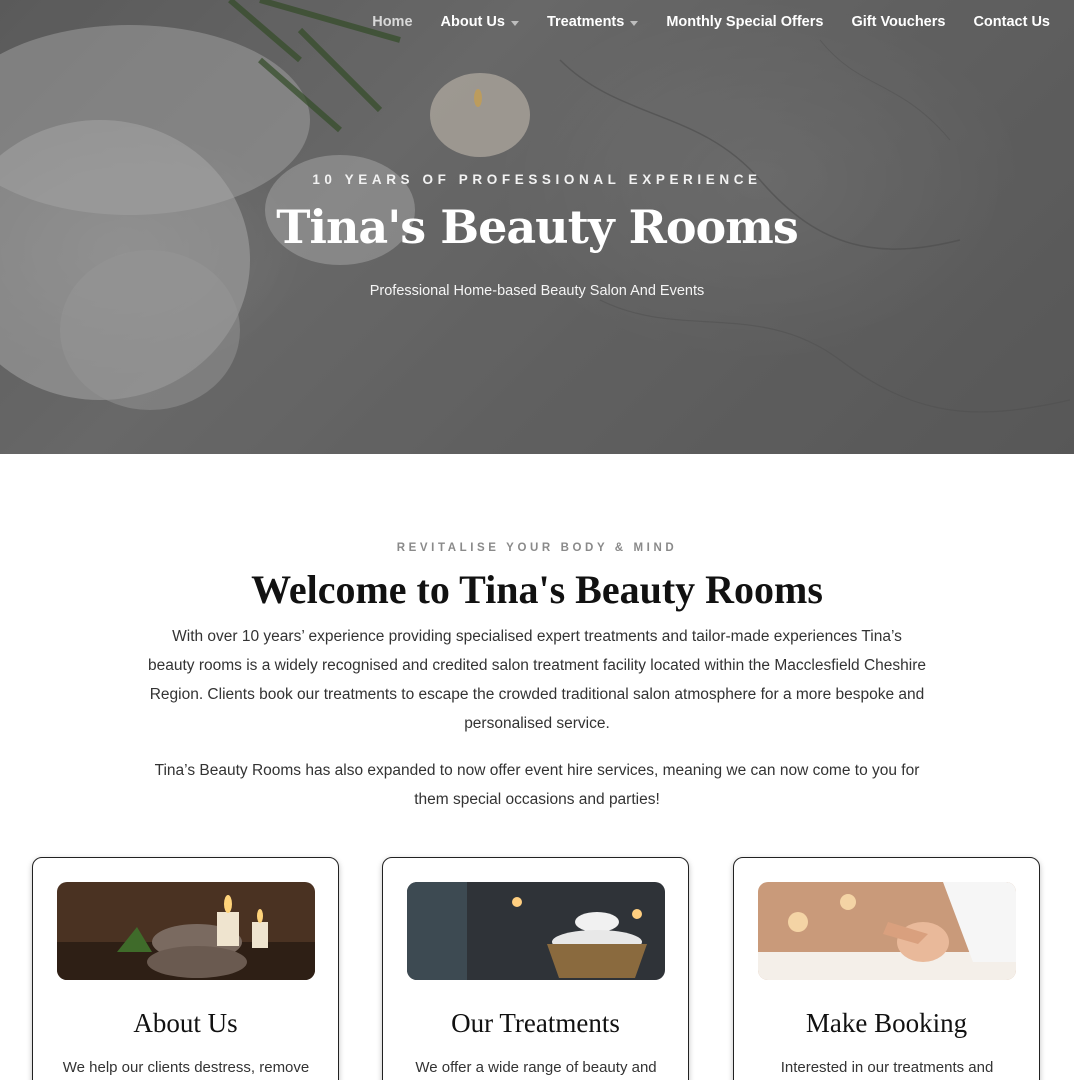 The image size is (1074, 1080). Describe the element at coordinates (472, 22) in the screenshot. I see `nav-item-label: About Us` at that location.